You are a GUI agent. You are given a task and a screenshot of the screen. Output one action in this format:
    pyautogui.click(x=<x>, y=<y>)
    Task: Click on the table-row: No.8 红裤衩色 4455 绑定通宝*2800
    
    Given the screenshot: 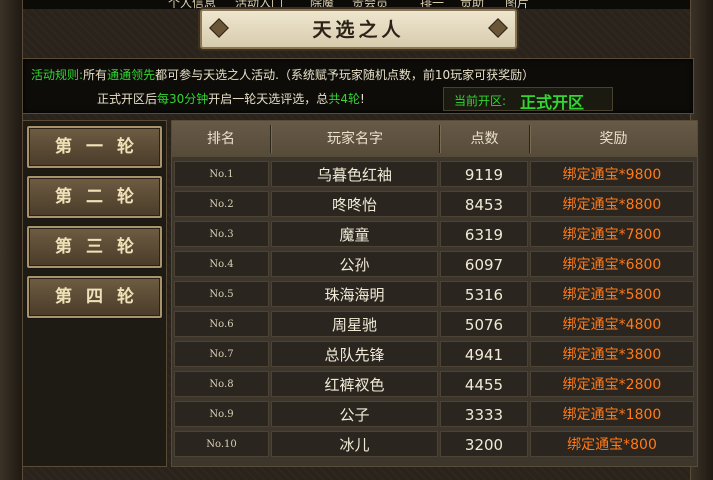 What is the action you would take?
    pyautogui.click(x=434, y=383)
    